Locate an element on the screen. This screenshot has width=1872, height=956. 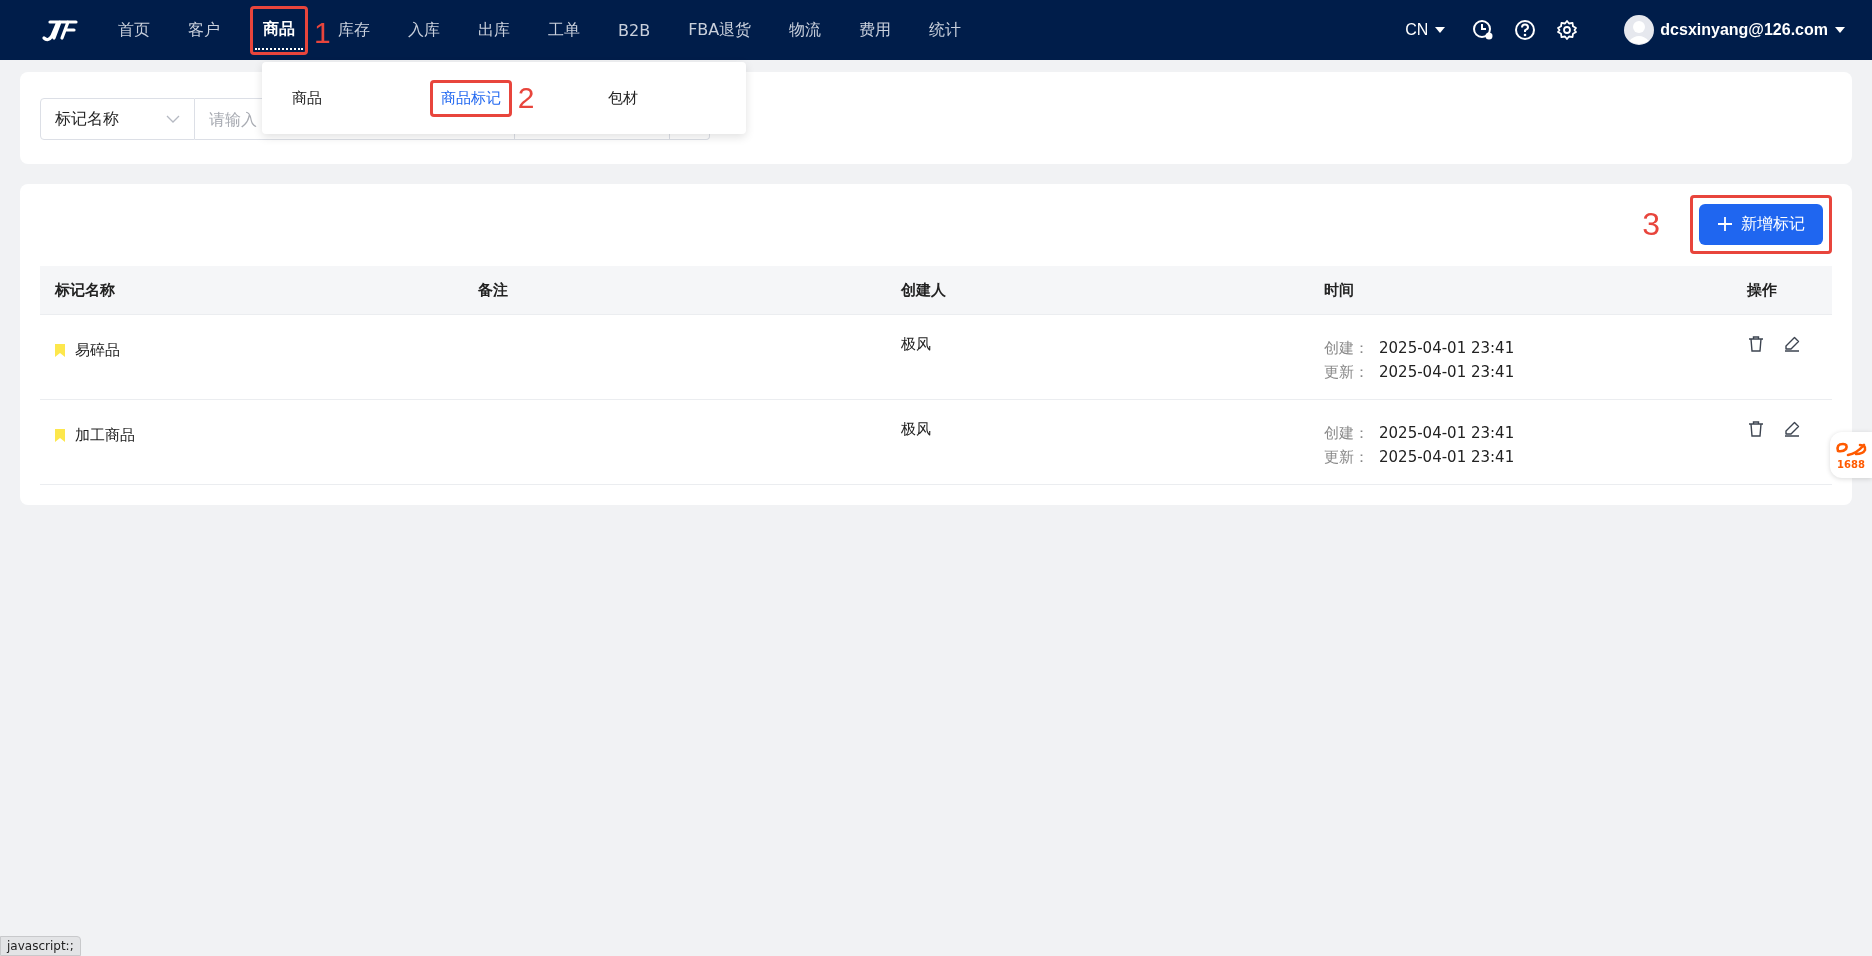
column-header: 标记名称 is located at coordinates (84, 290).